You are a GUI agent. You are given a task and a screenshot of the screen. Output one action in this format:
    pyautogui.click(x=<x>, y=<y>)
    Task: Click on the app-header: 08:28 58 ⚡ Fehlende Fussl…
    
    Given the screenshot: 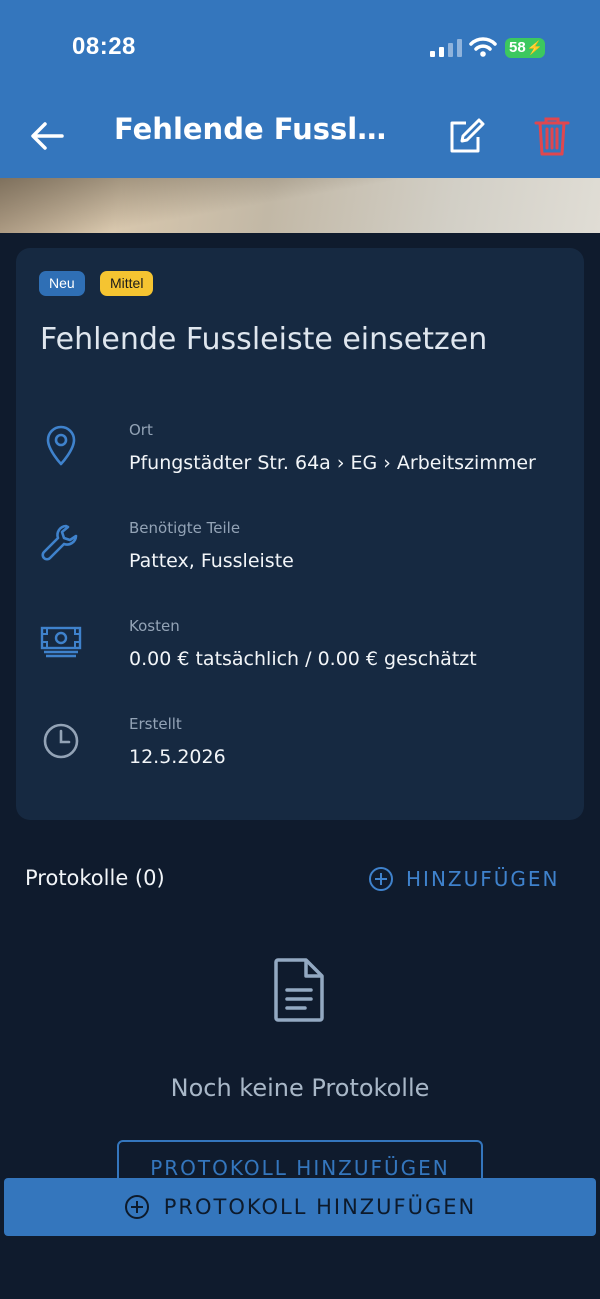 What is the action you would take?
    pyautogui.click(x=300, y=89)
    